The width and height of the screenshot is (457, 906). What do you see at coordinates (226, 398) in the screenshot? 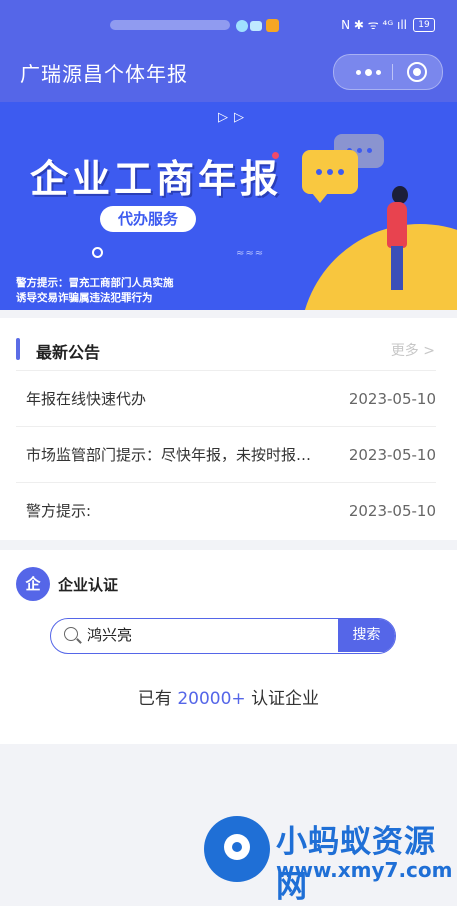
I see `notice-item: 年报在线快速代办 2023-05-10` at bounding box center [226, 398].